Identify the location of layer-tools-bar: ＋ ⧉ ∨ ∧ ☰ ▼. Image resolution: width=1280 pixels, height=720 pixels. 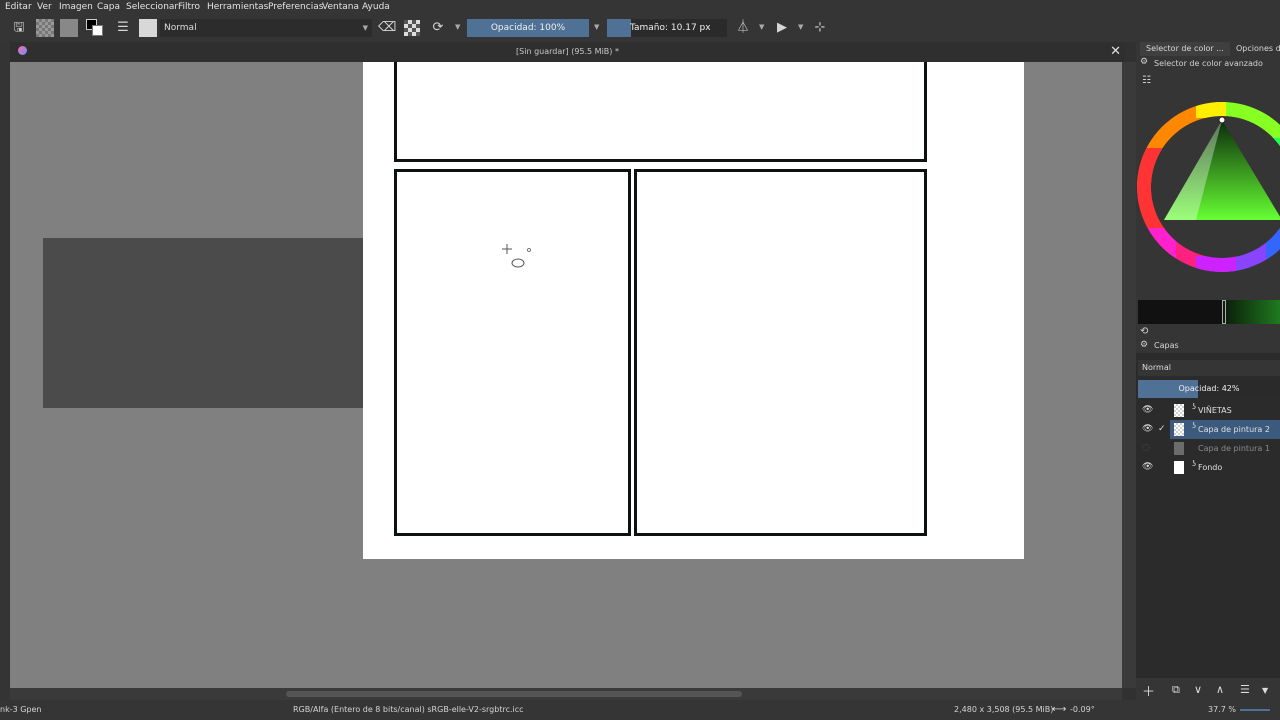
(1208, 689).